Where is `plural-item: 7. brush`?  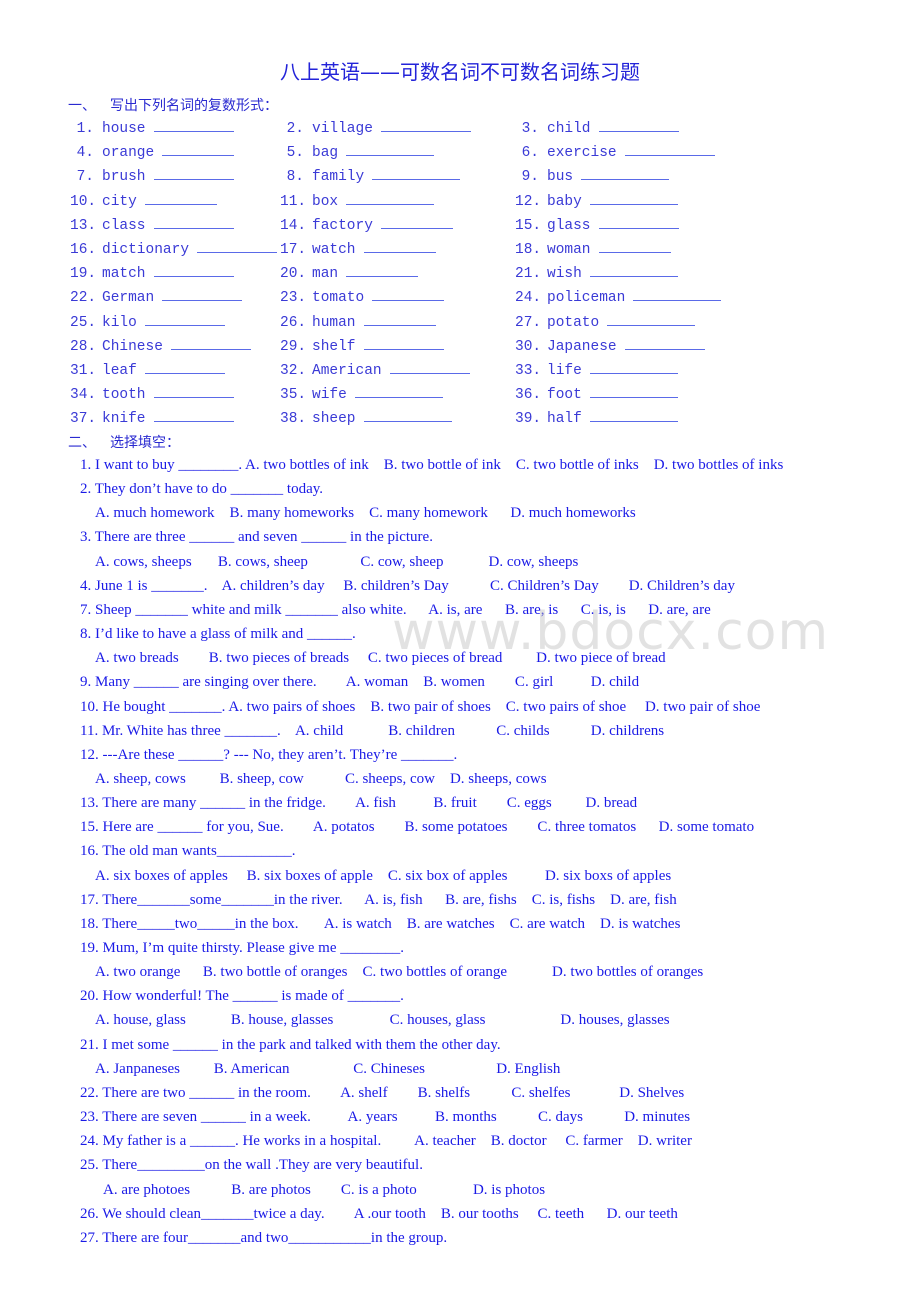 plural-item: 7. brush is located at coordinates (152, 175).